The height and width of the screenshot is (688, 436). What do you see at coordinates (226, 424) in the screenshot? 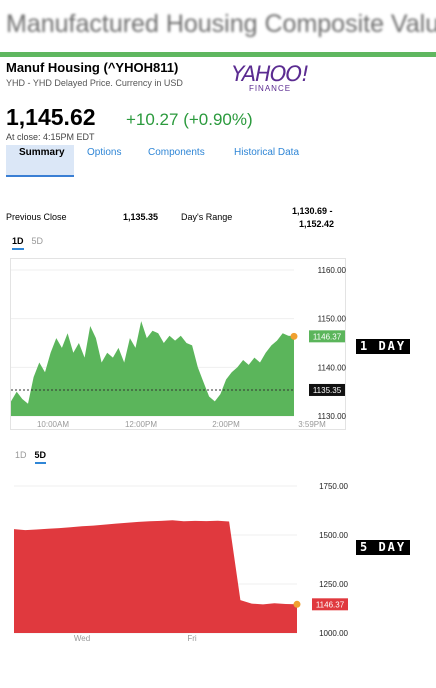
I see `x-tick-label: 2:00PM` at bounding box center [226, 424].